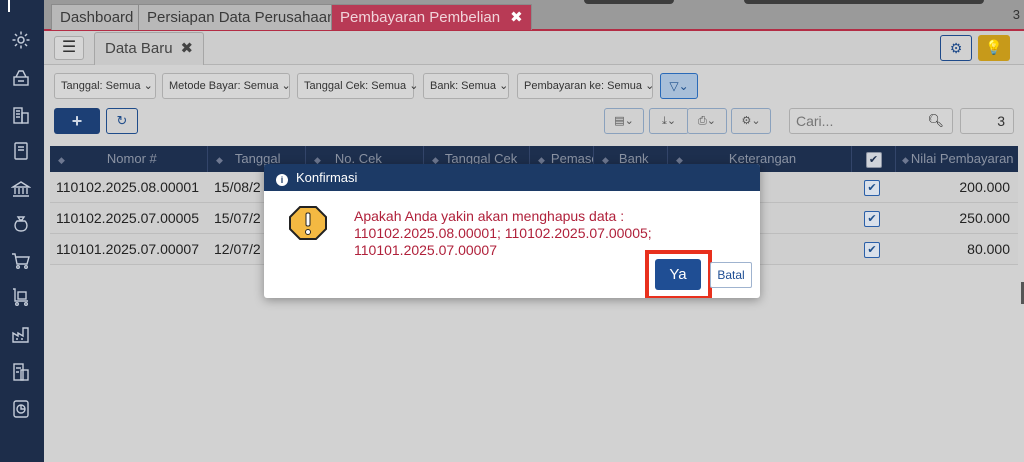 This screenshot has height=462, width=1024. I want to click on print-button: ⎙⌄, so click(707, 121).